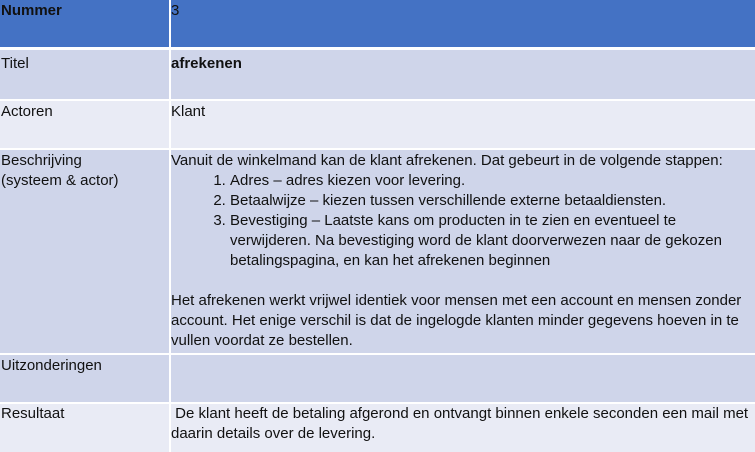 This screenshot has height=452, width=755. Describe the element at coordinates (27, 111) in the screenshot. I see `label-actoren: Actoren` at that location.